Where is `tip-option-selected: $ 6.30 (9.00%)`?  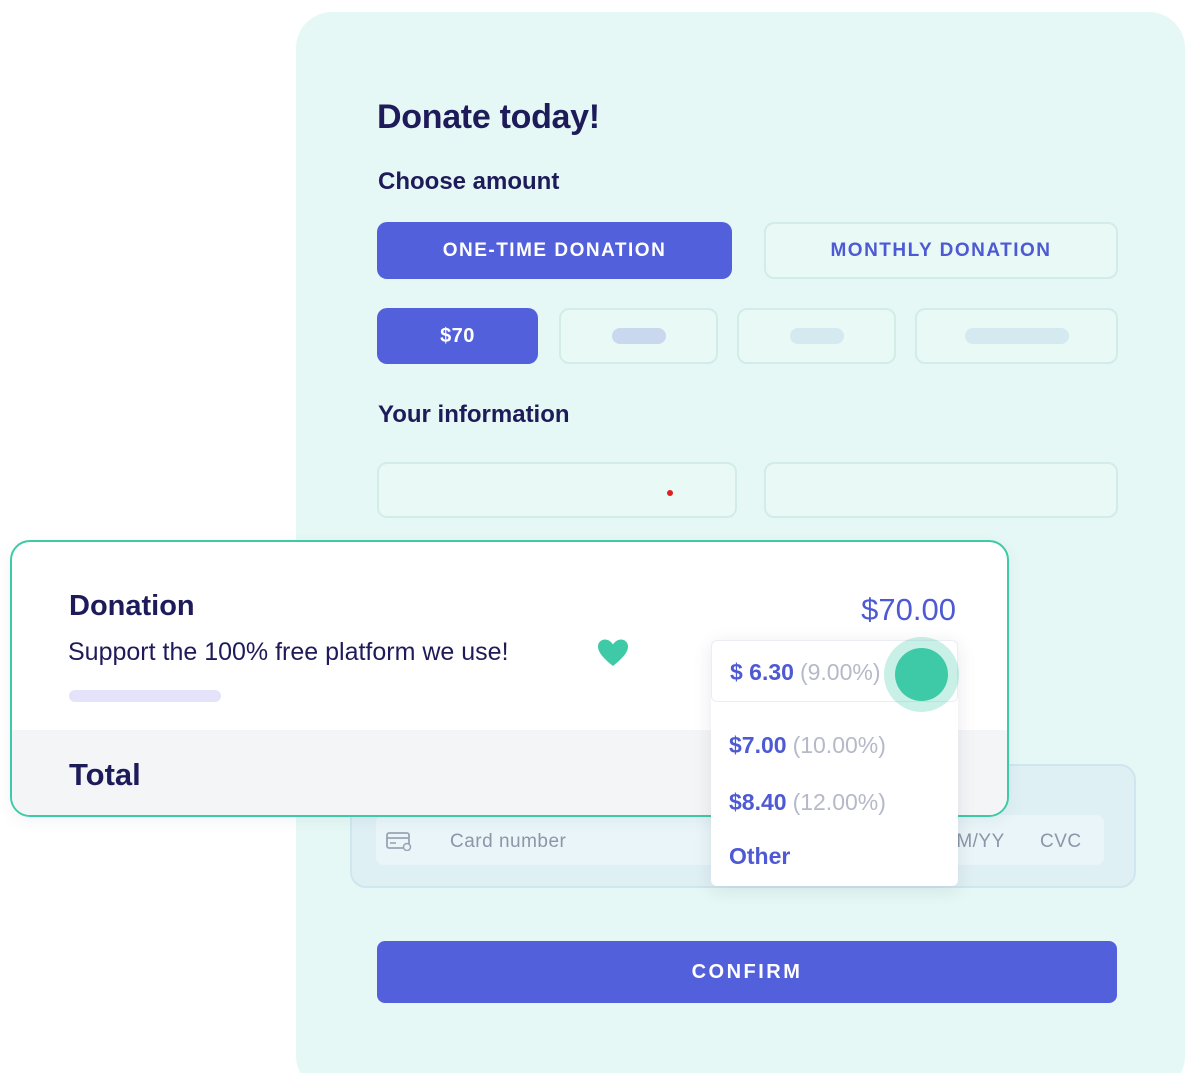 tip-option-selected: $ 6.30 (9.00%) is located at coordinates (805, 672).